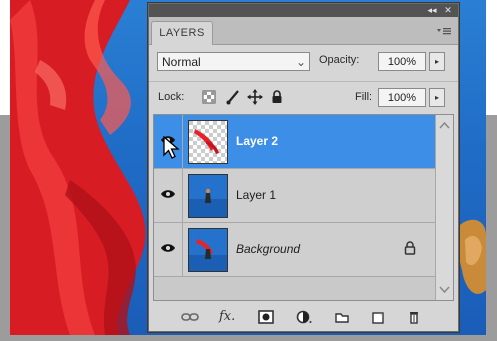 The width and height of the screenshot is (497, 341). I want to click on blend-opacity-row: Normal ⌄ Opacity: 100% ▸, so click(303, 61).